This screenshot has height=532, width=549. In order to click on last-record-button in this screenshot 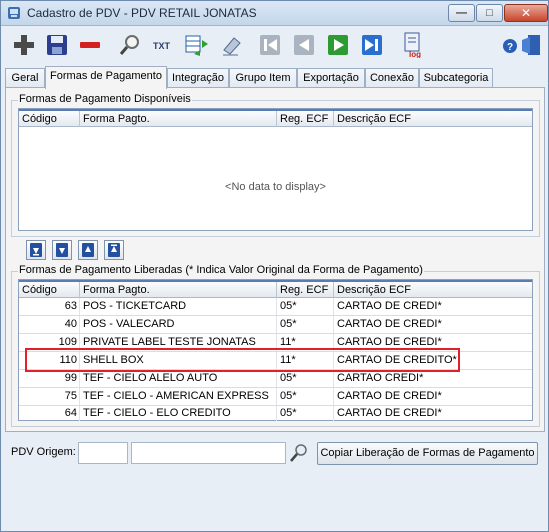, I will do `click(372, 45)`.